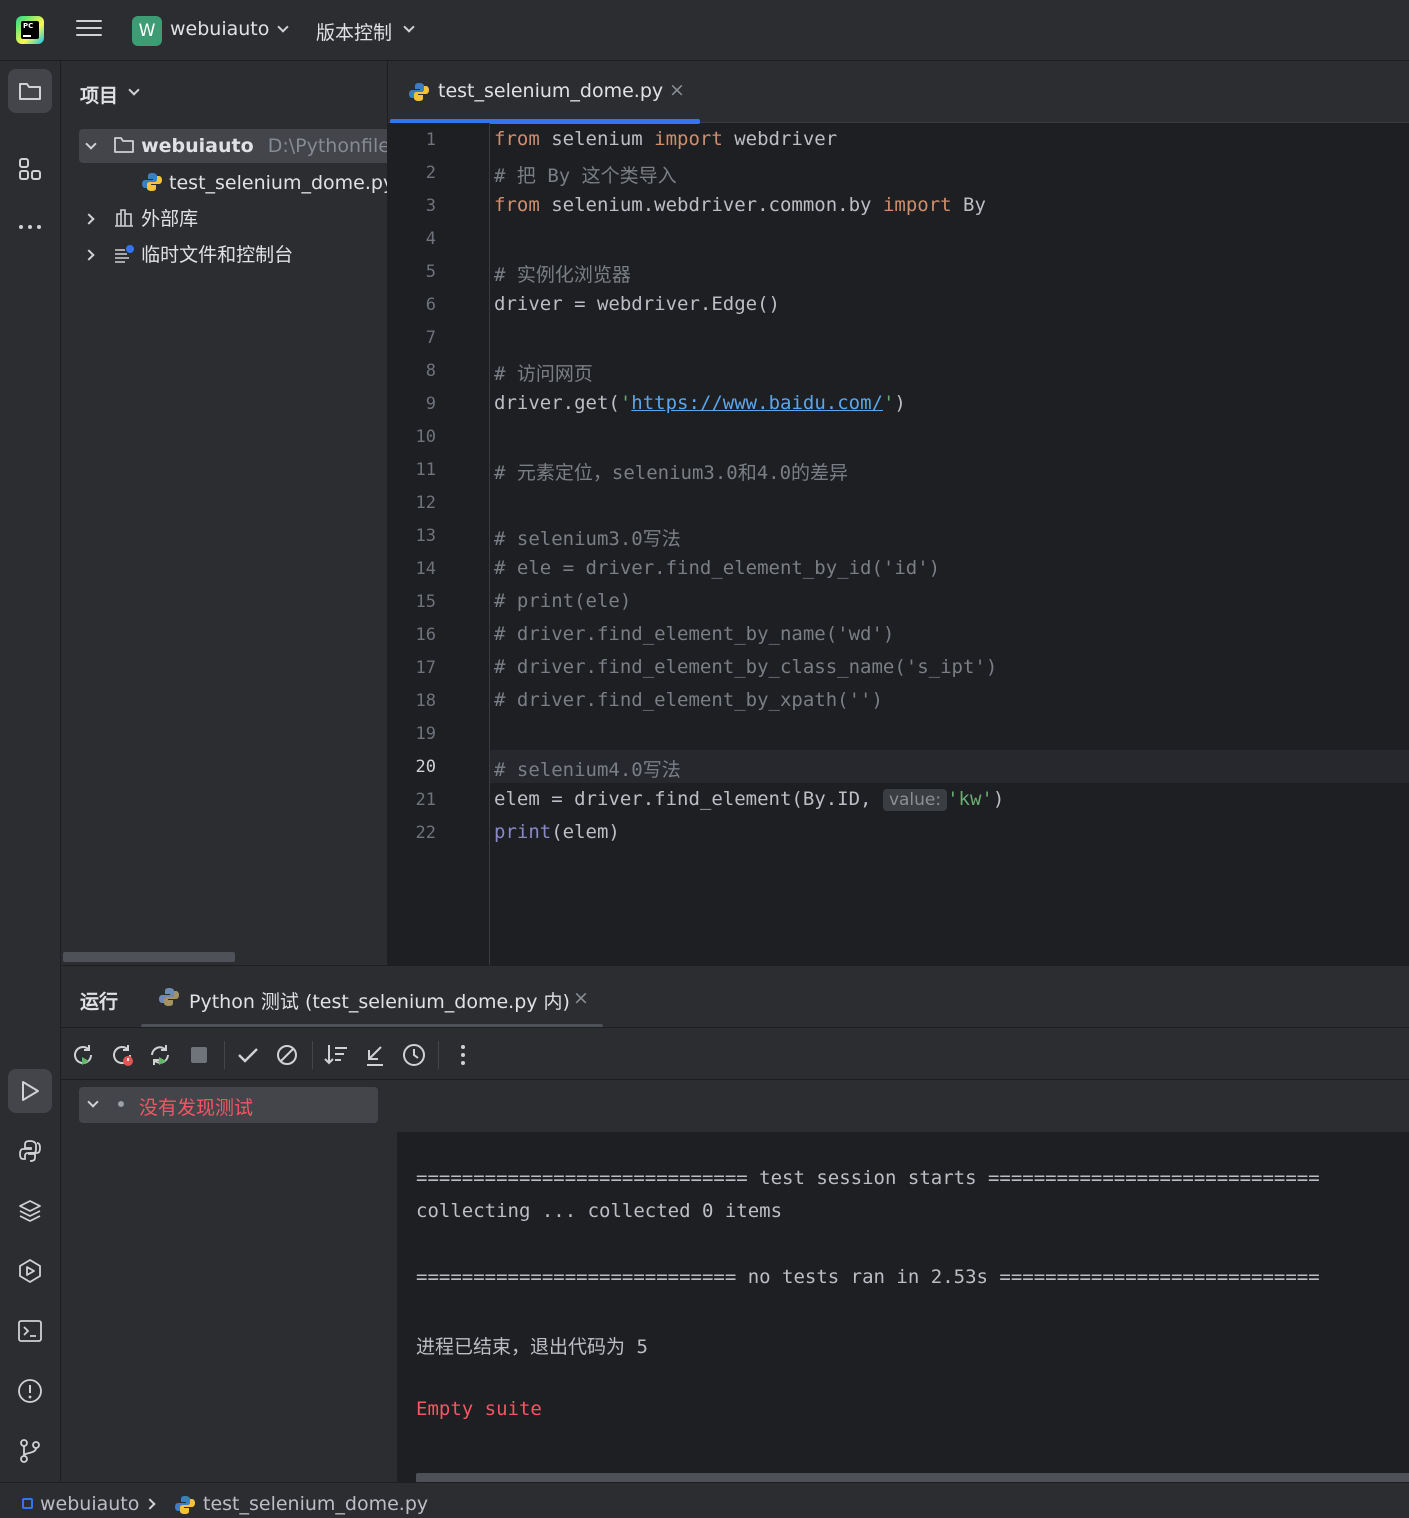 This screenshot has width=1409, height=1518. Describe the element at coordinates (160, 1055) in the screenshot. I see `toggle-auto-test-icon` at that location.